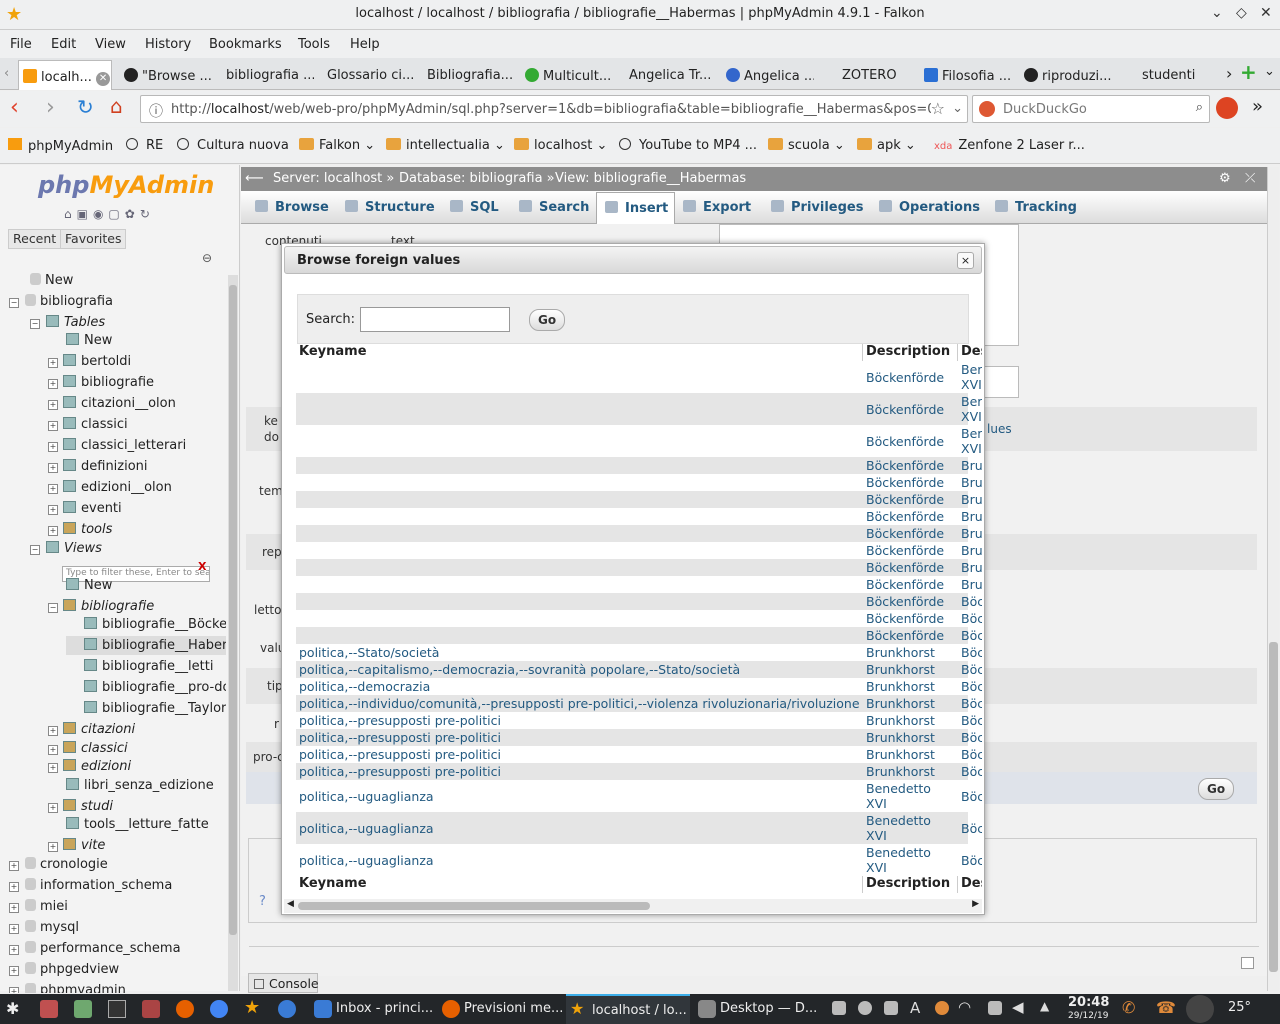  Describe the element at coordinates (207, 258) in the screenshot. I see `link-icon: ⊖` at that location.